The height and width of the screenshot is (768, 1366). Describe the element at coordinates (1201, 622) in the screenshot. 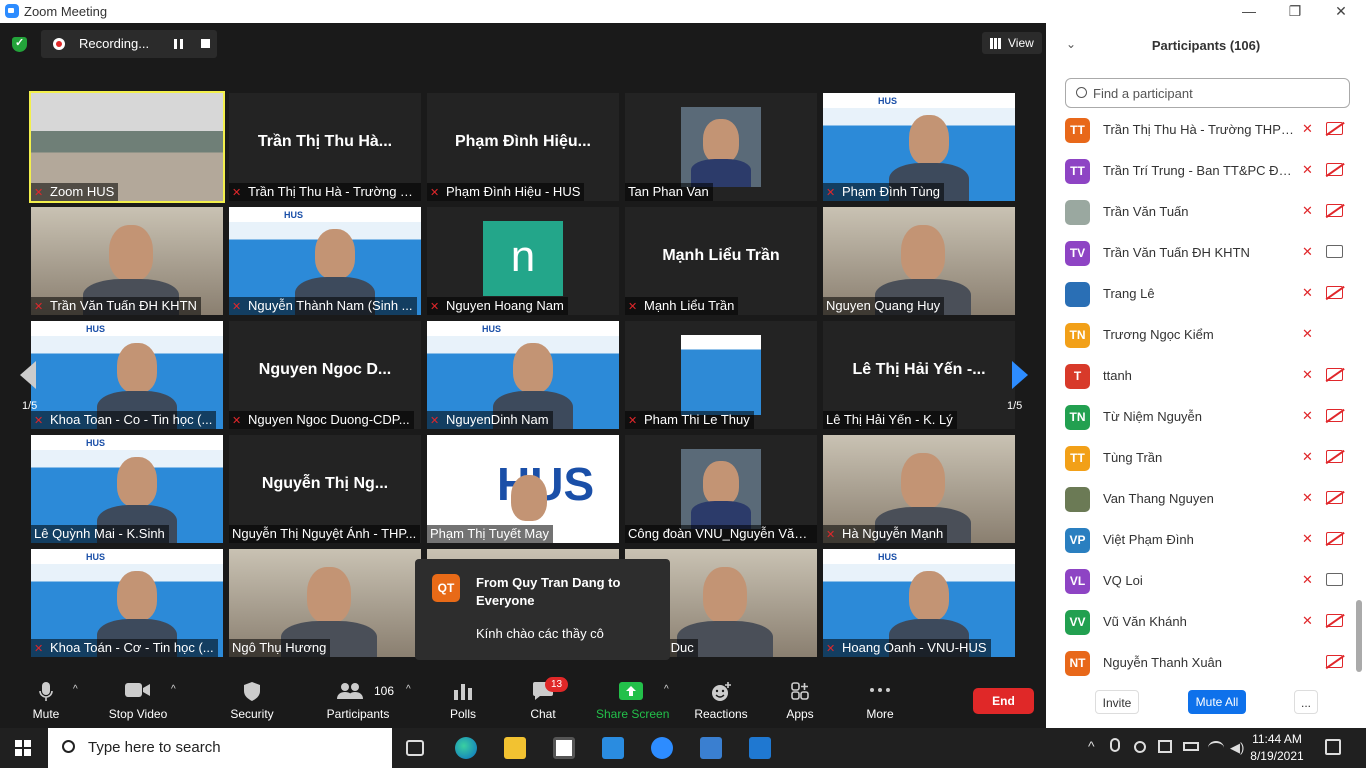

I see `participant-row: VV Vũ Văn Khánh ✕` at that location.